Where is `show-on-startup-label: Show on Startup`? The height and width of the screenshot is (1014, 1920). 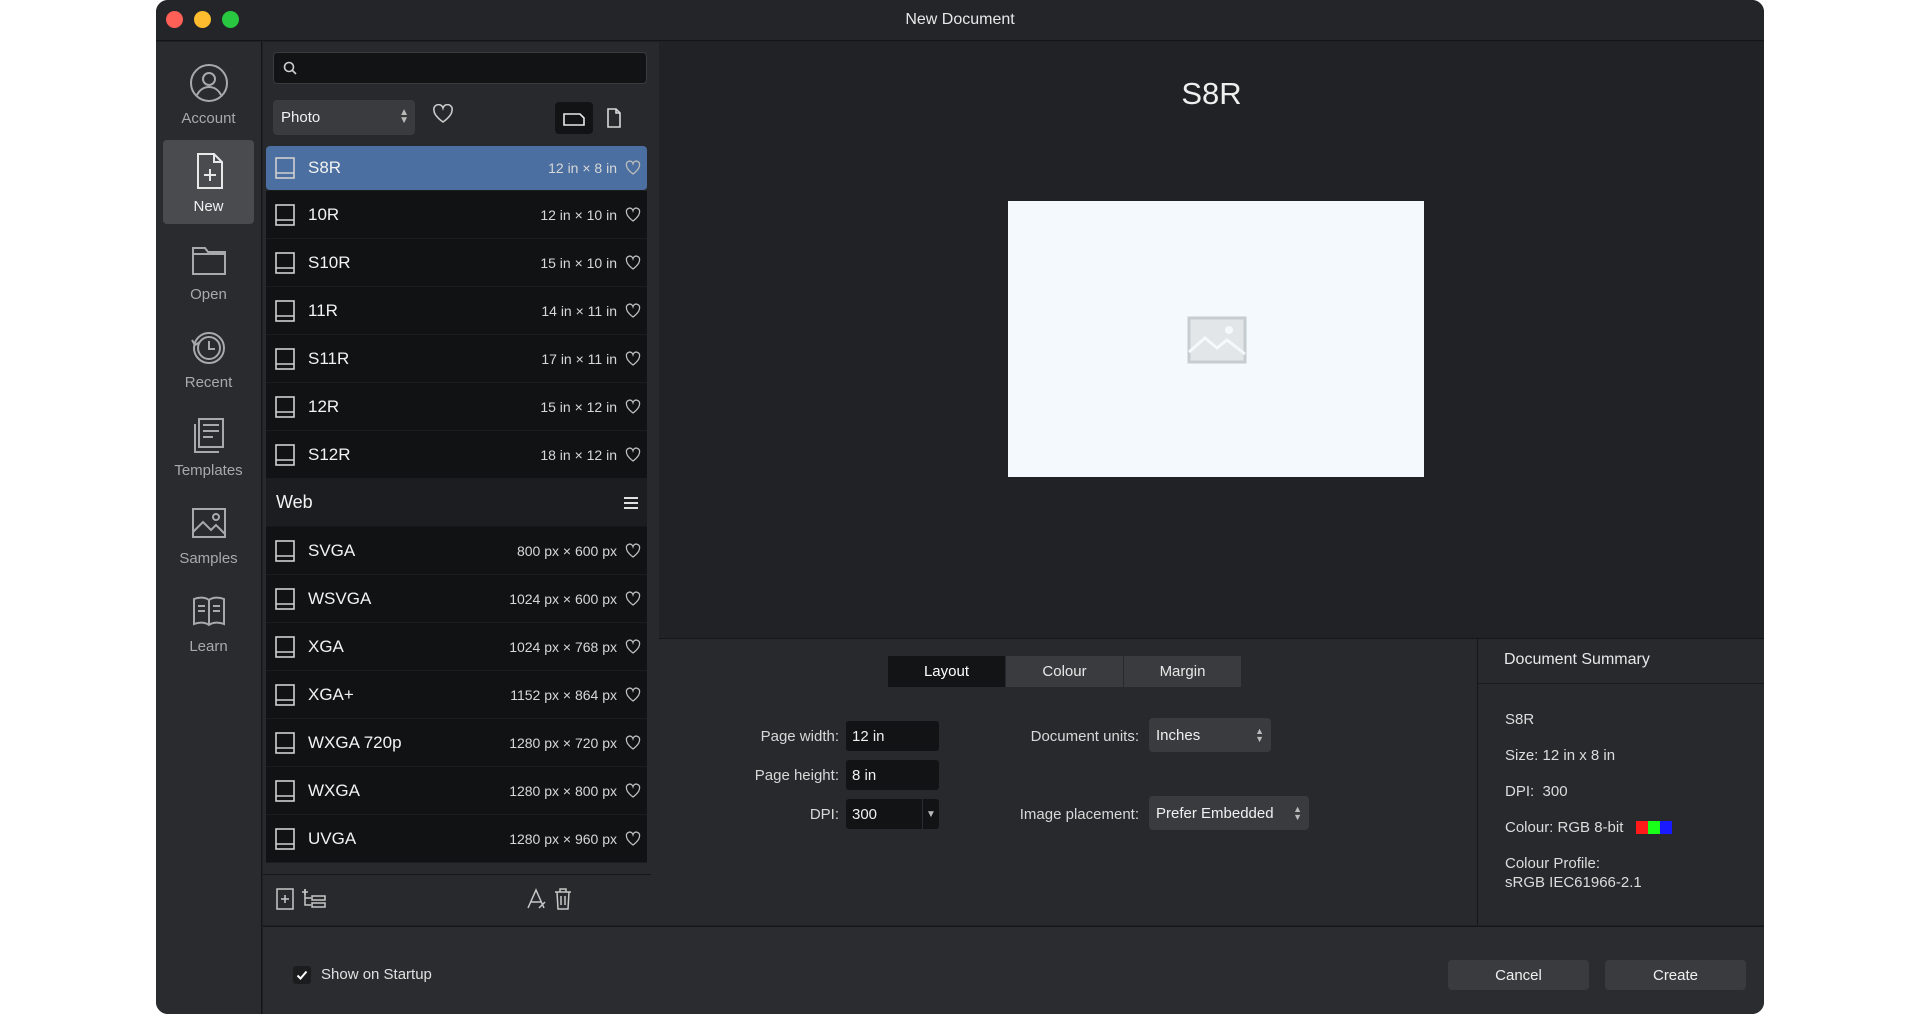 show-on-startup-label: Show on Startup is located at coordinates (376, 974).